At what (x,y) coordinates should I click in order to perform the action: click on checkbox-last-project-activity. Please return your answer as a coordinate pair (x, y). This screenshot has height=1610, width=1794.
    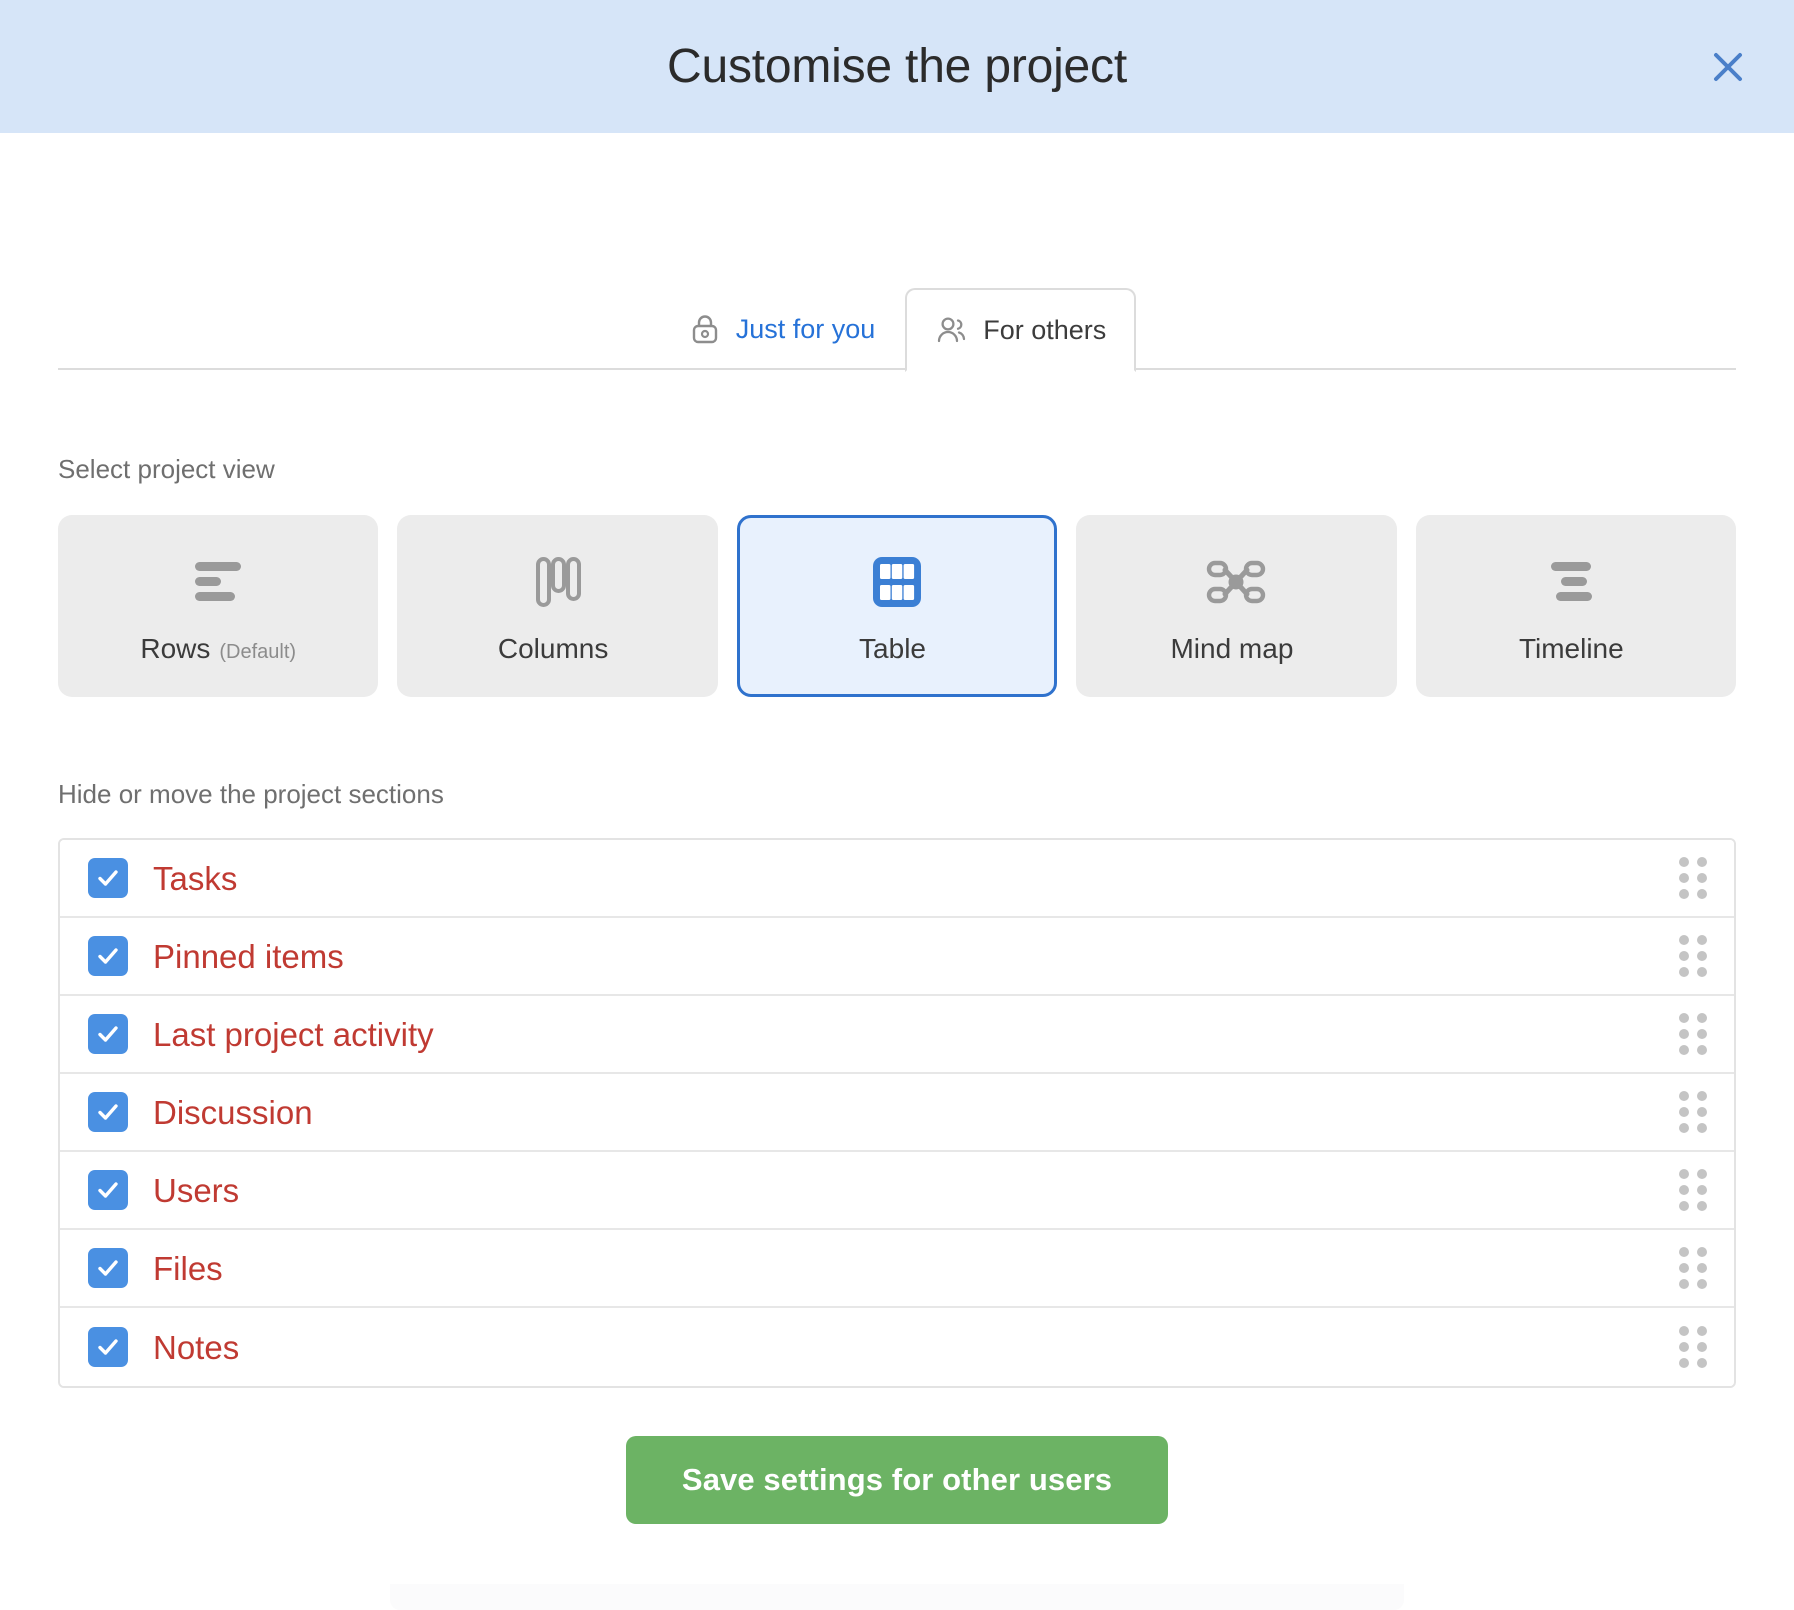
    Looking at the image, I should click on (108, 1034).